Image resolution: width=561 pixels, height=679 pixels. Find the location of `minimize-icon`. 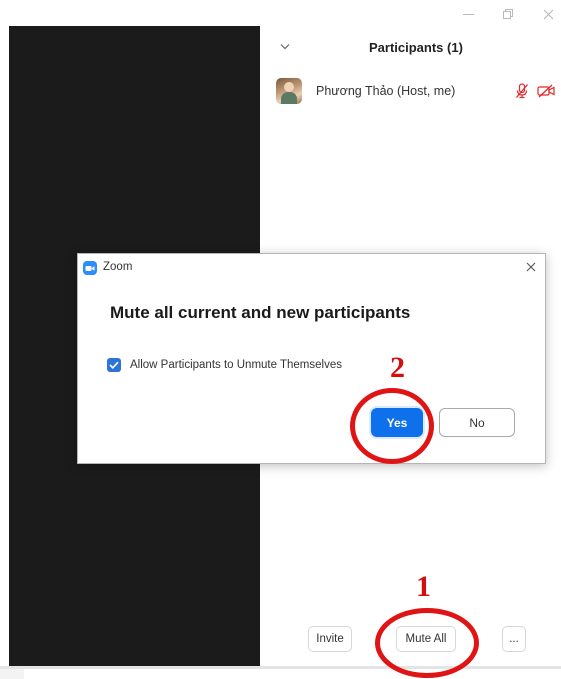

minimize-icon is located at coordinates (468, 14).